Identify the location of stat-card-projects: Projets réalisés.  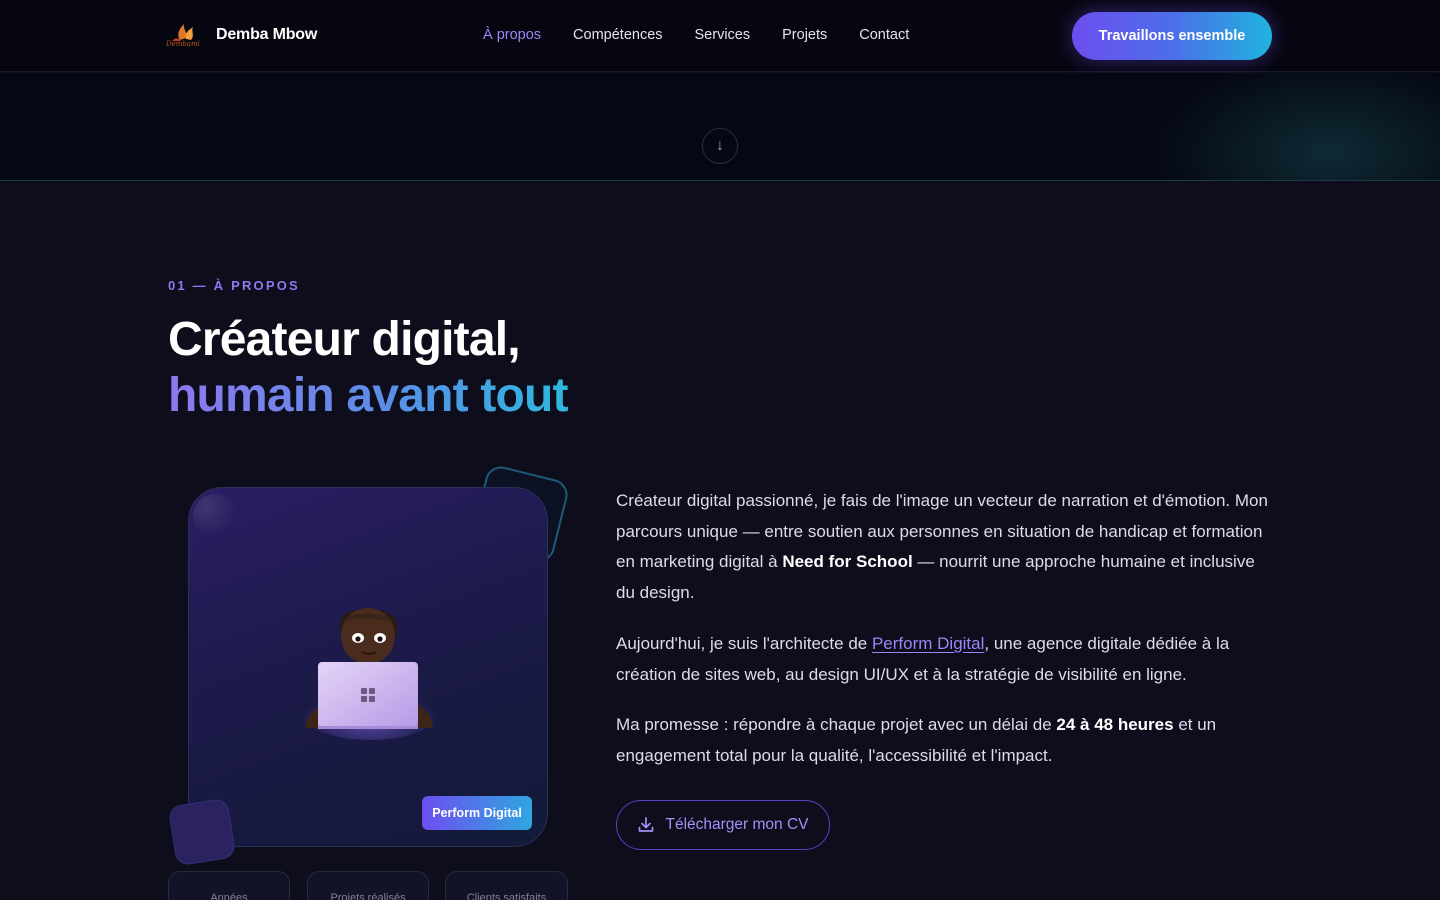
(368, 885).